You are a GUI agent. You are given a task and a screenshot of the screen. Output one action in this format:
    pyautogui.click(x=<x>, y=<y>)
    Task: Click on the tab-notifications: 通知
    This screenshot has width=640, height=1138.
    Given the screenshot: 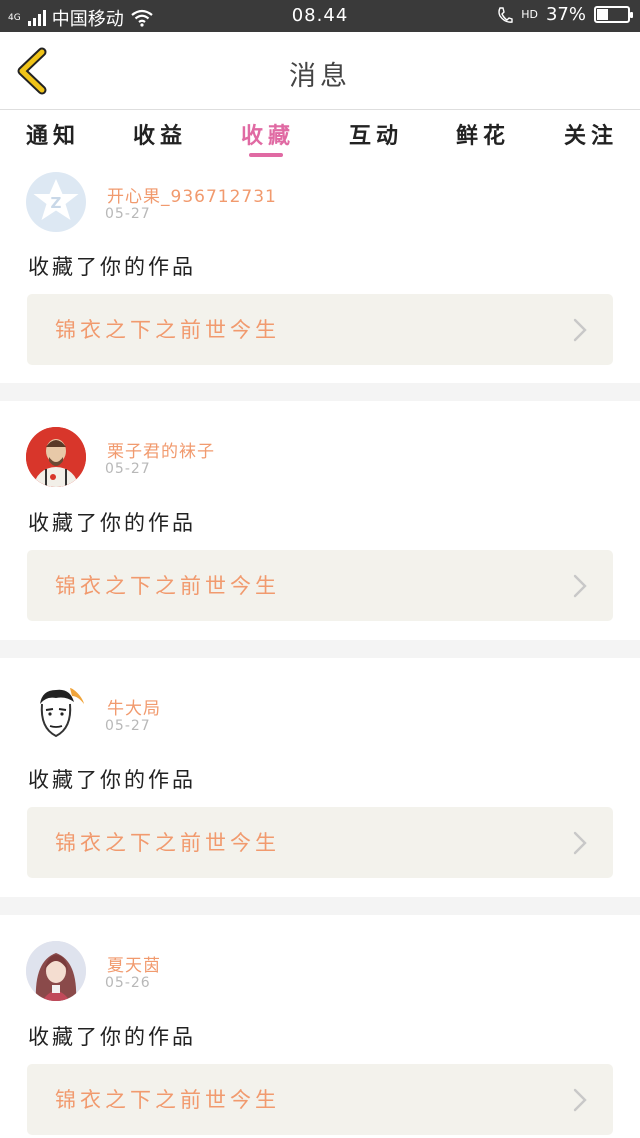 What is the action you would take?
    pyautogui.click(x=53, y=134)
    